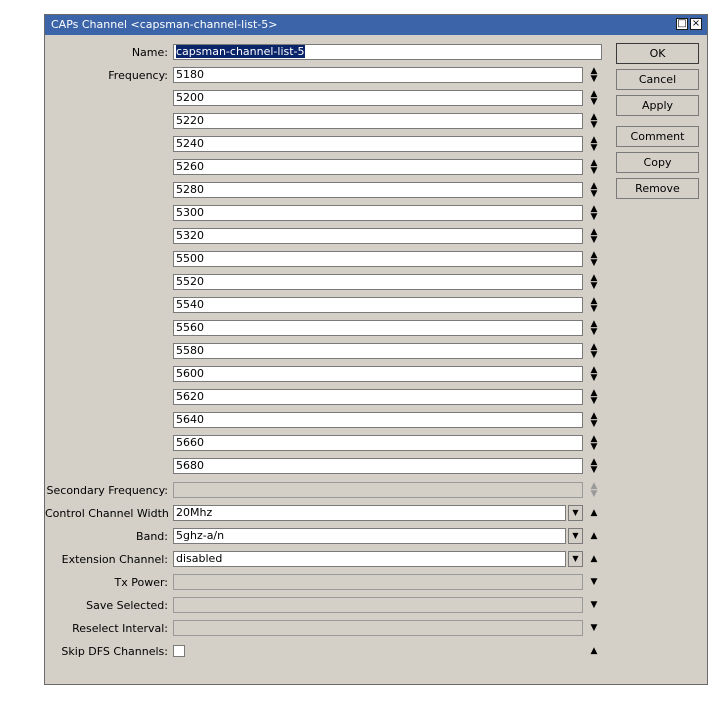  Describe the element at coordinates (152, 536) in the screenshot. I see `band-label: Band:` at that location.